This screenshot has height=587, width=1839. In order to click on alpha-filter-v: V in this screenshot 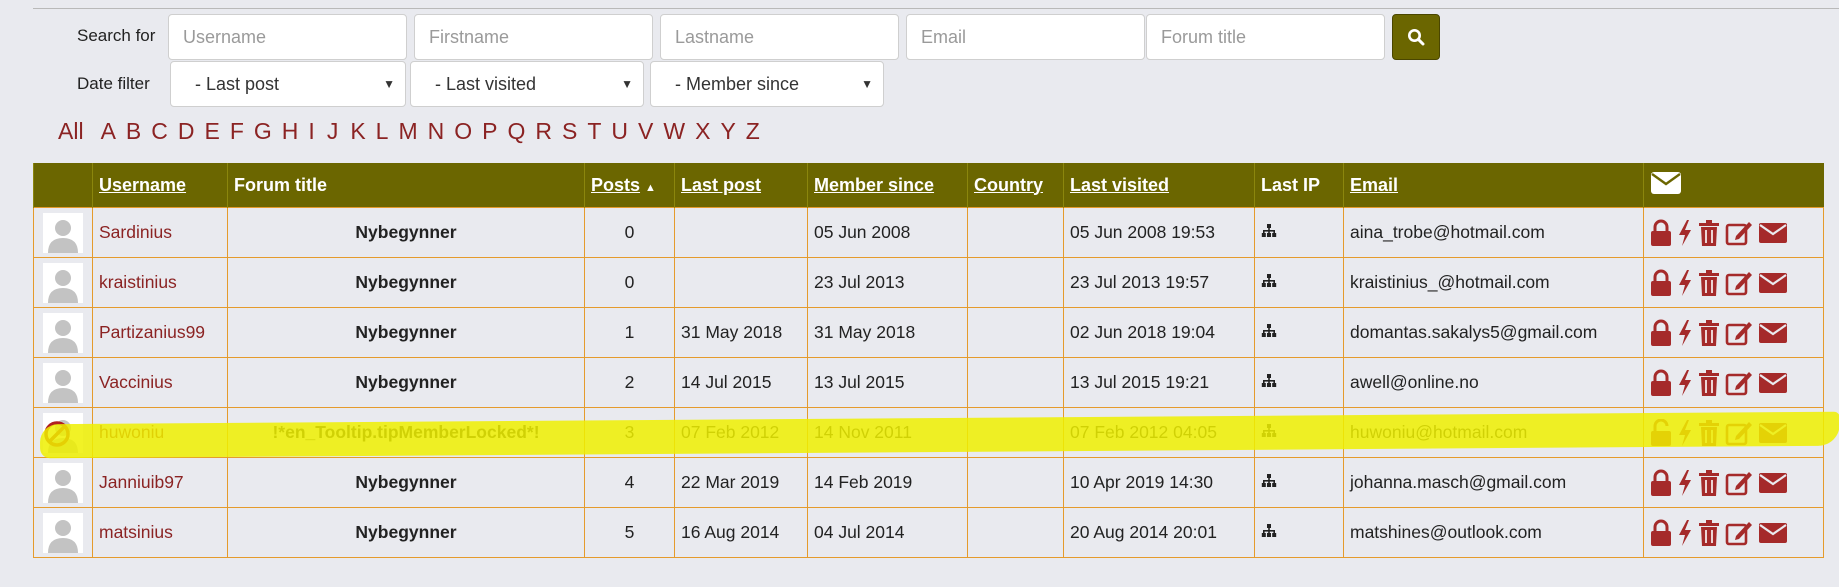, I will do `click(645, 131)`.